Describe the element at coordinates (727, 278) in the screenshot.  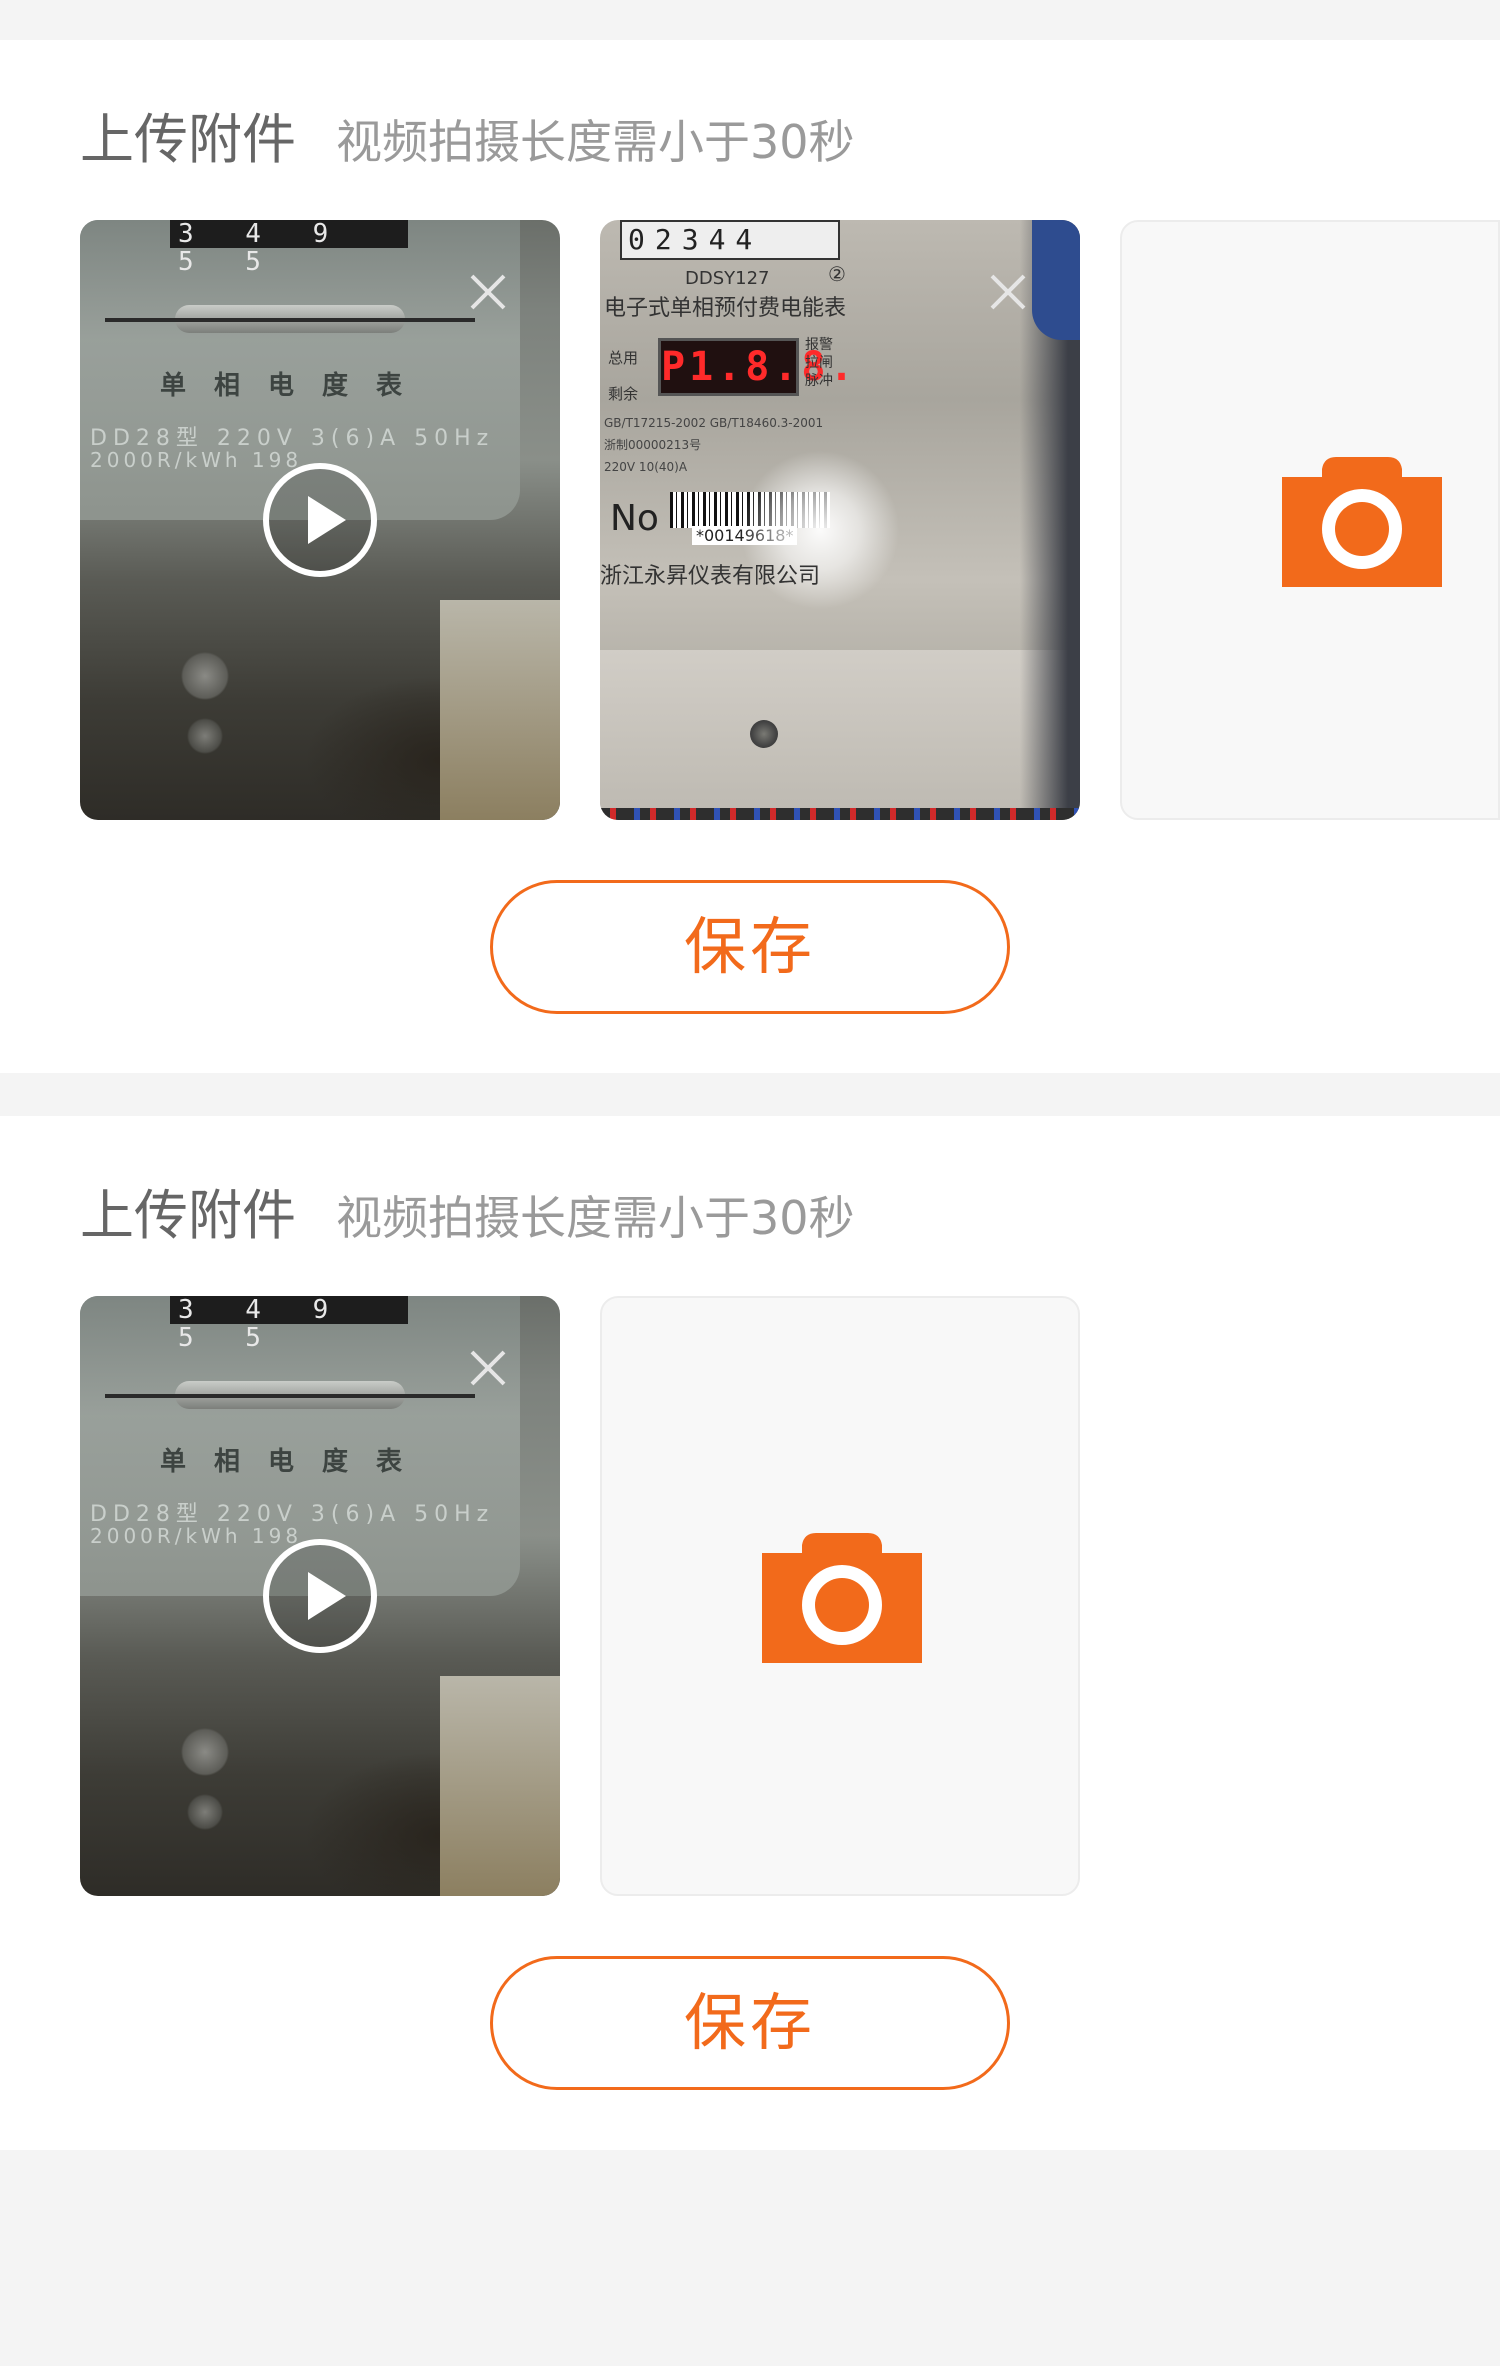
I see `meter-model: DDSY127` at that location.